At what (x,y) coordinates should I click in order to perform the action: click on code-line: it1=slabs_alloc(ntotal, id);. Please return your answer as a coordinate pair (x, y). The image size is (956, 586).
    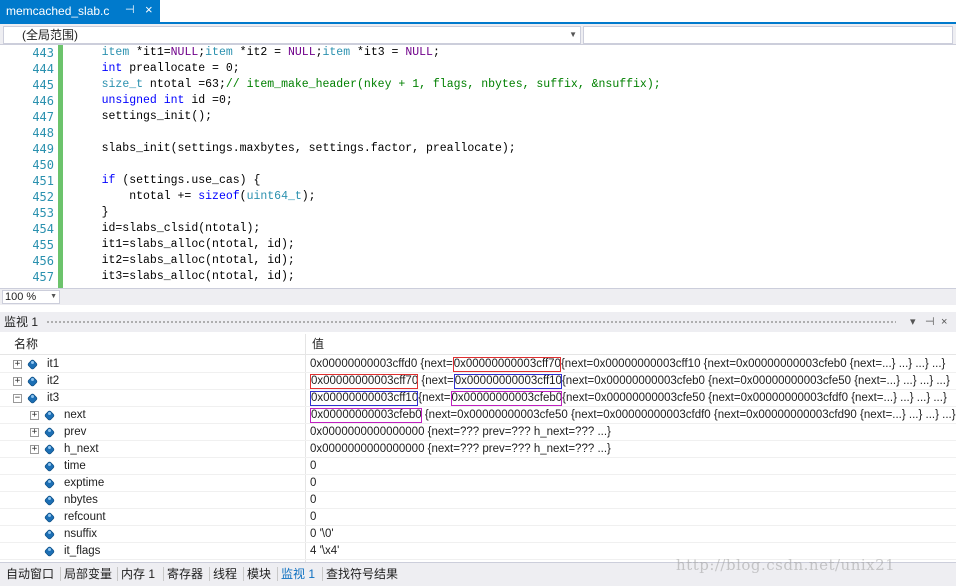
    Looking at the image, I should click on (515, 245).